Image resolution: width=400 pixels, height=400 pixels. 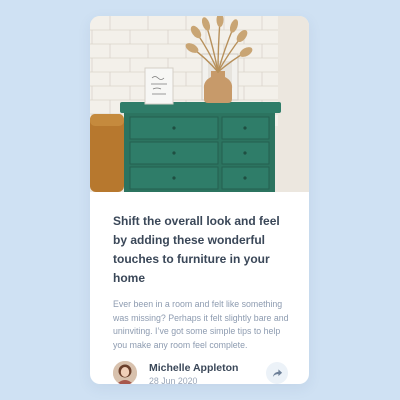 What do you see at coordinates (194, 368) in the screenshot?
I see `author-name: Michelle Appleton` at bounding box center [194, 368].